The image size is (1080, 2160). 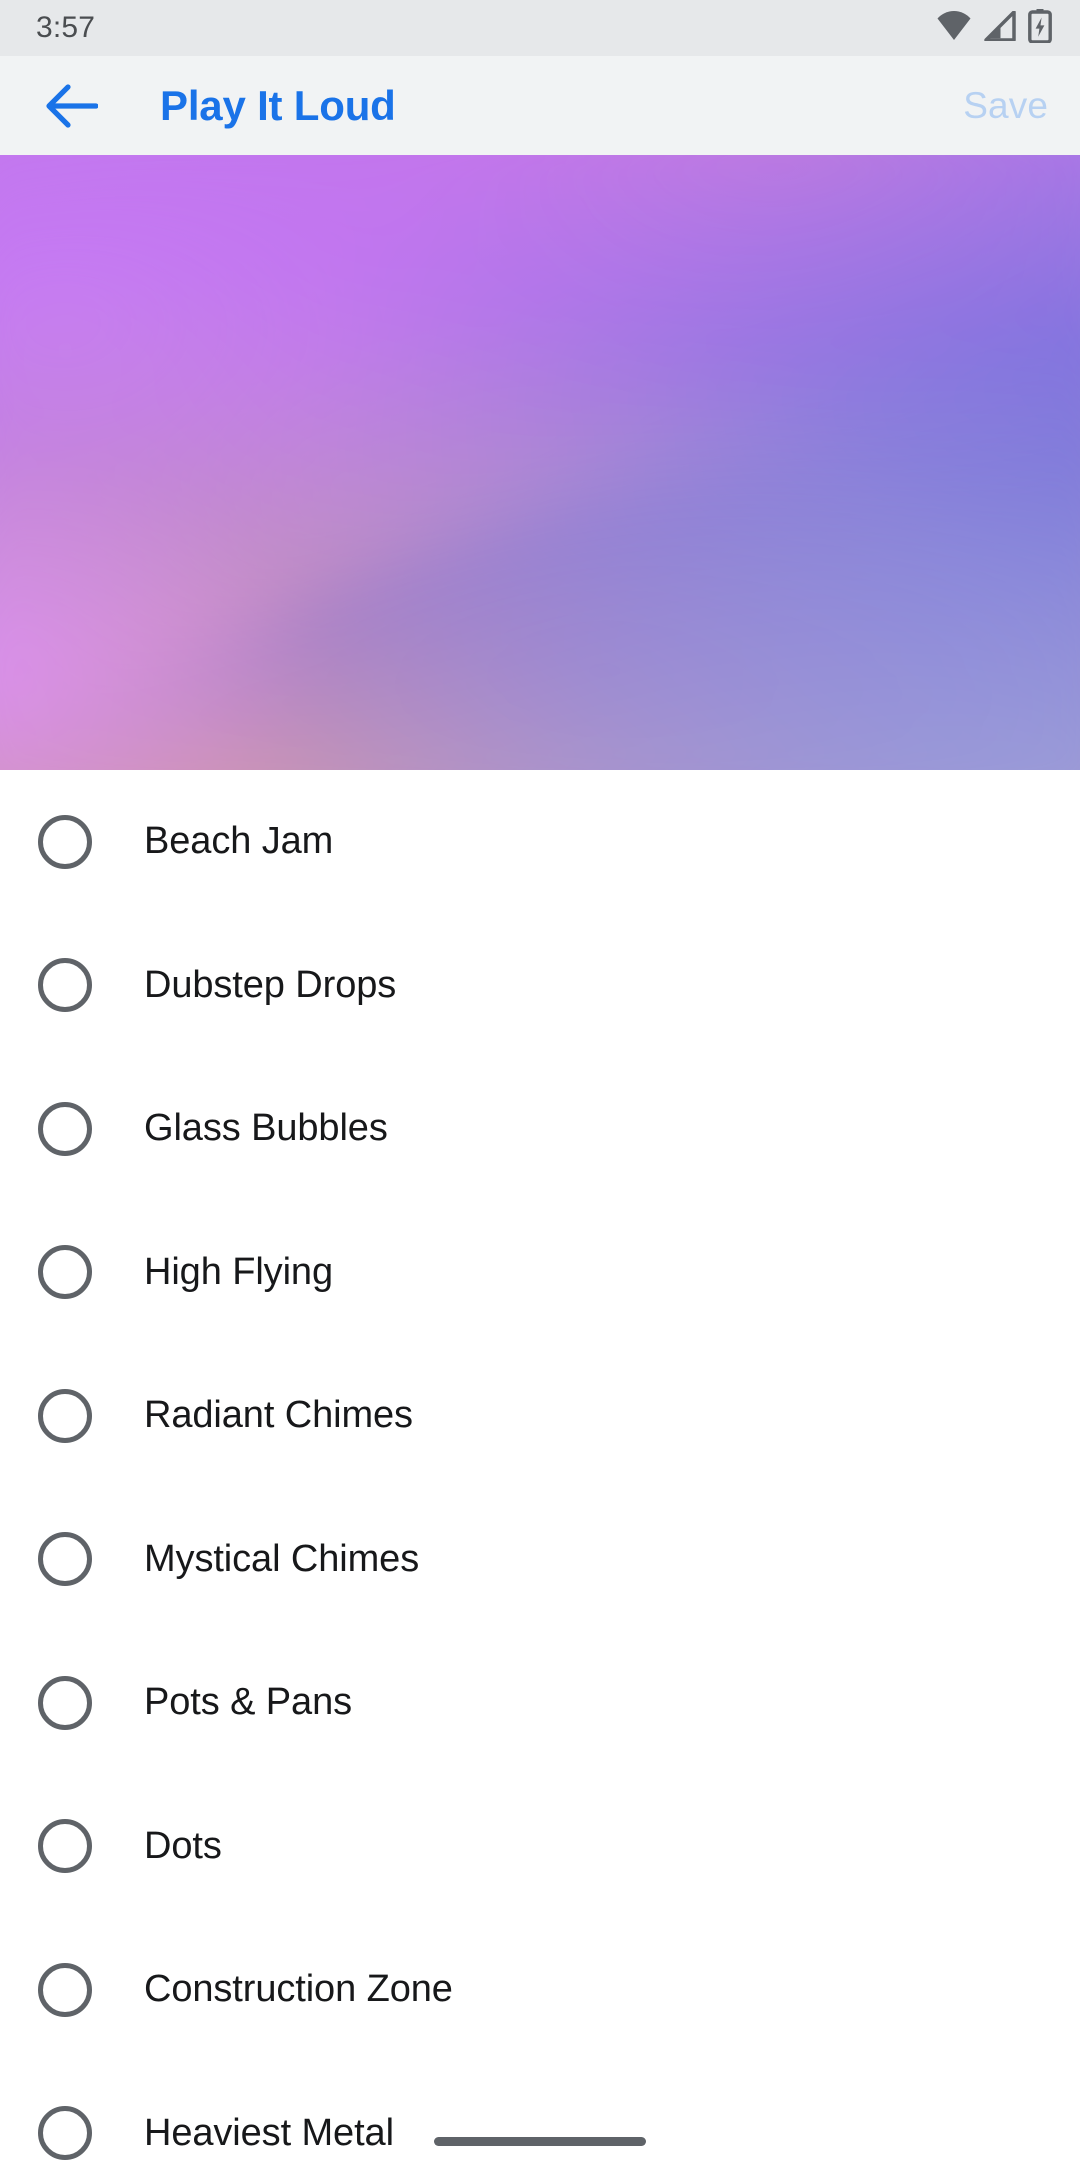 I want to click on list-item: Mystical Chimes, so click(x=540, y=1560).